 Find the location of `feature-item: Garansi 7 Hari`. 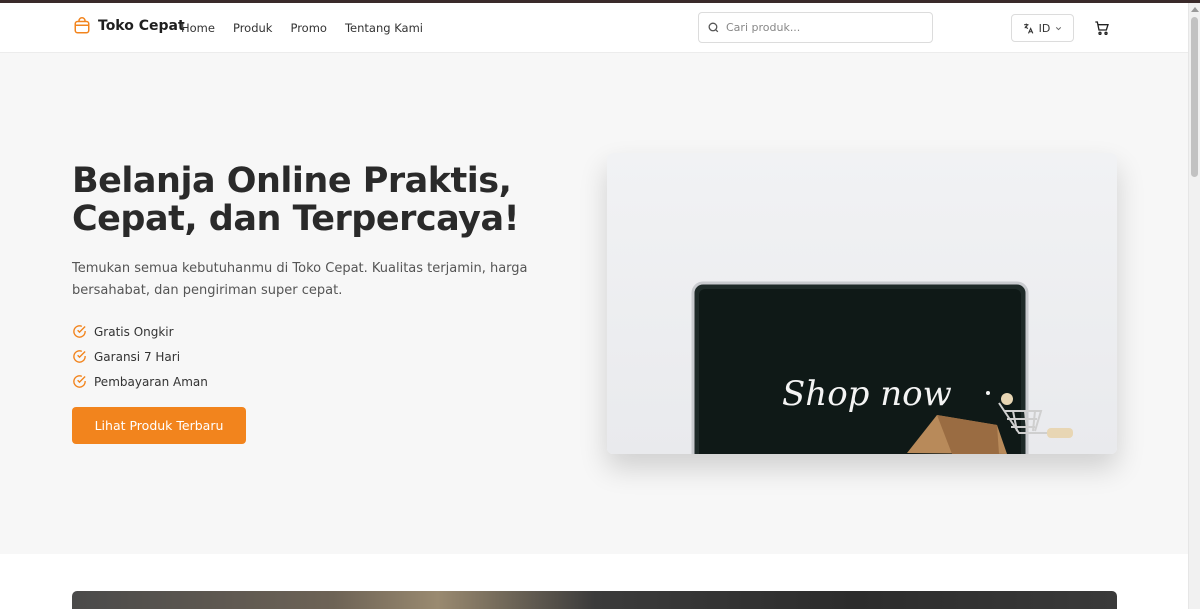

feature-item: Garansi 7 Hari is located at coordinates (140, 356).